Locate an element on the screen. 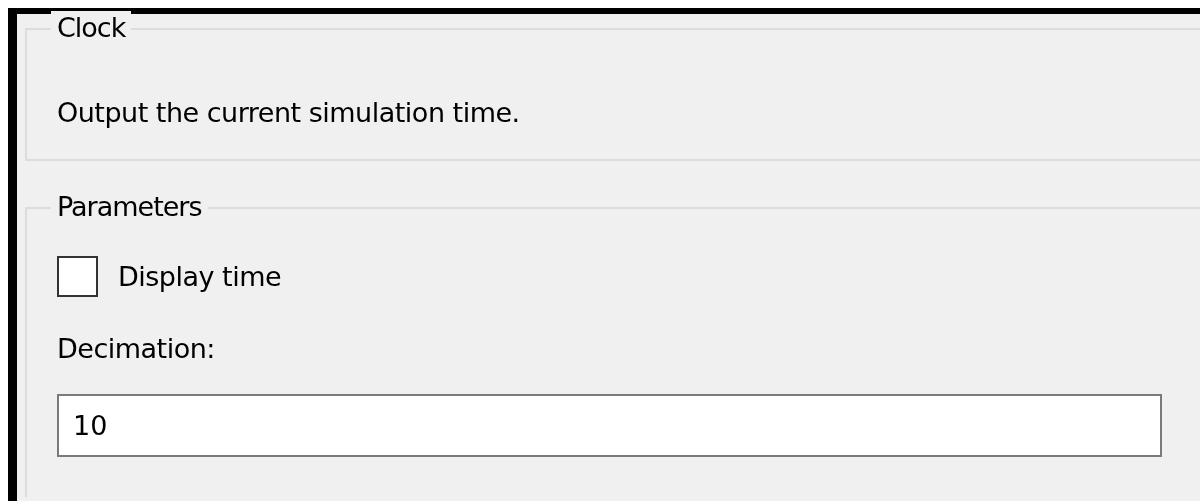  checkbox is located at coordinates (77, 276).